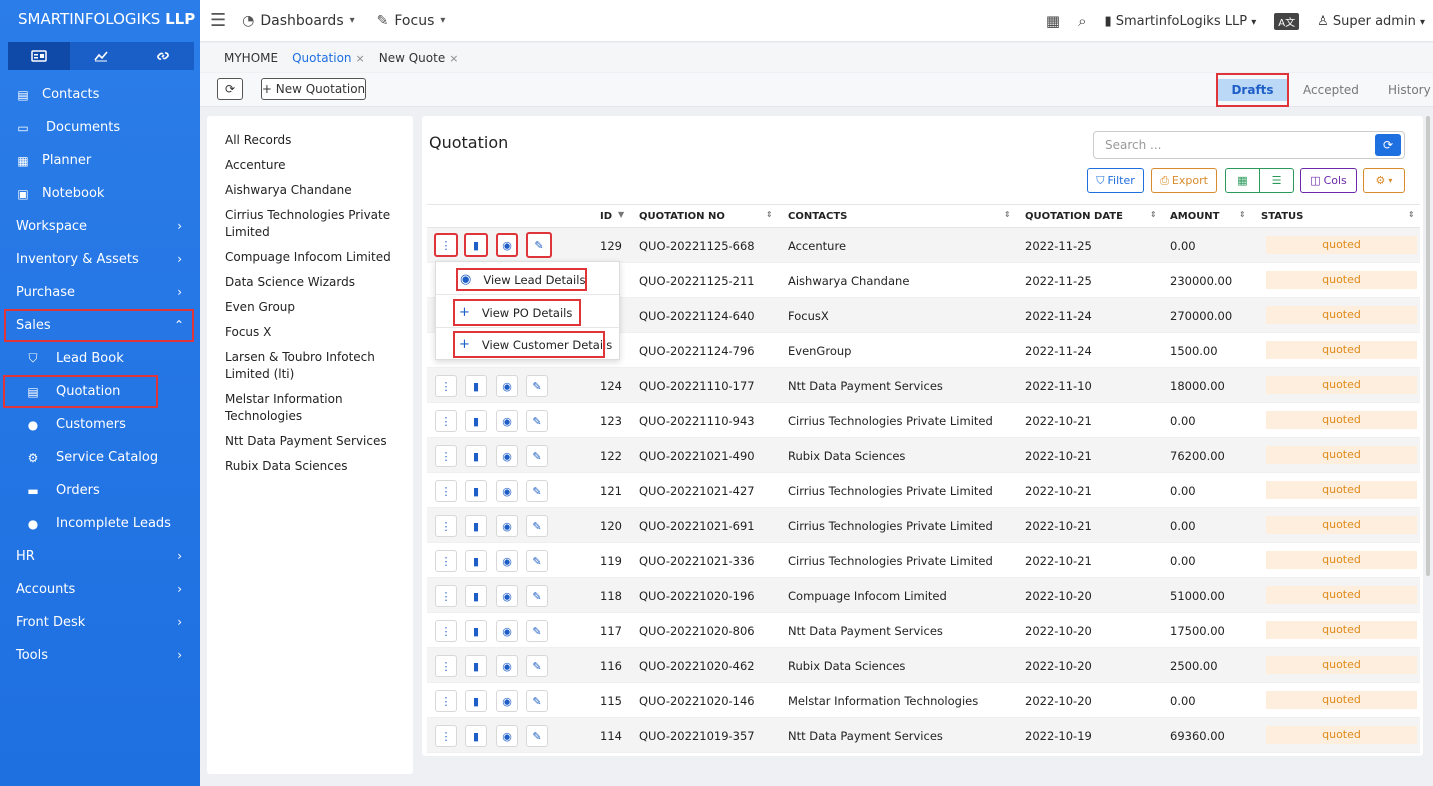  What do you see at coordinates (100, 94) in the screenshot?
I see `sidebar-item-contacts: ▤ Contacts` at bounding box center [100, 94].